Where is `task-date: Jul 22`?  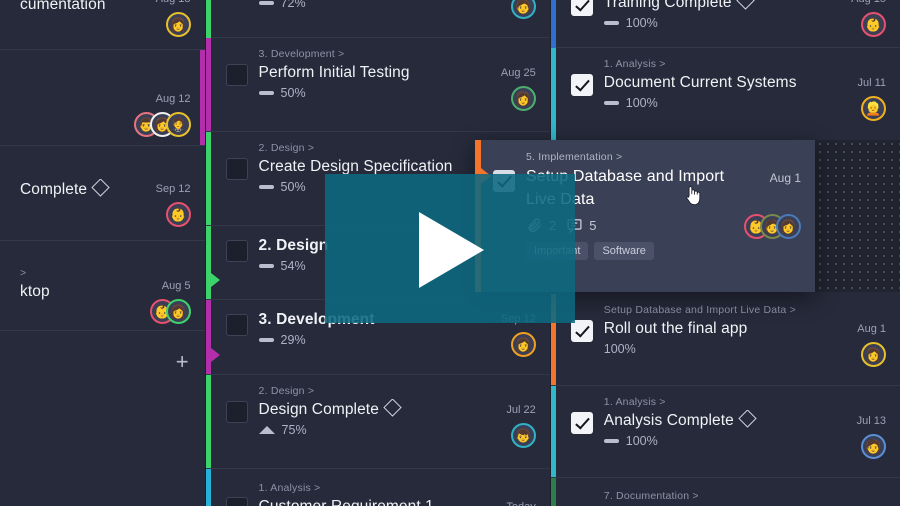 task-date: Jul 22 is located at coordinates (521, 410).